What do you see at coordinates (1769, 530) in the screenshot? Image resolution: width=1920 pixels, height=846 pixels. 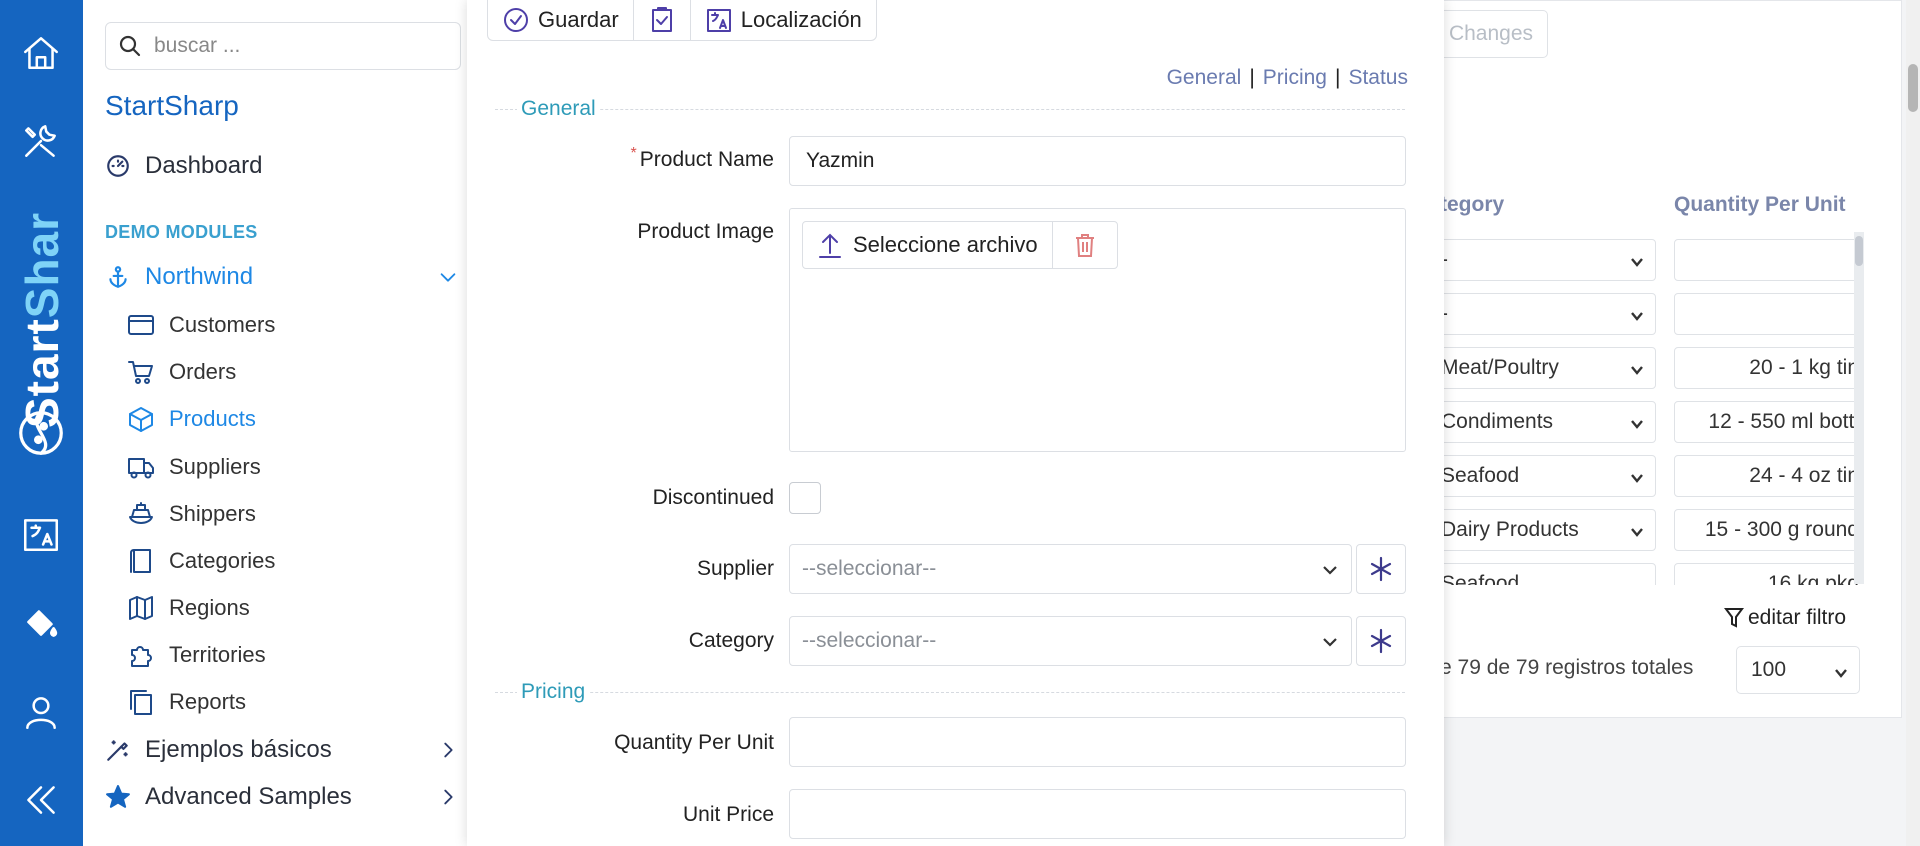 I see `qpu-input: 15 - 300 g round` at bounding box center [1769, 530].